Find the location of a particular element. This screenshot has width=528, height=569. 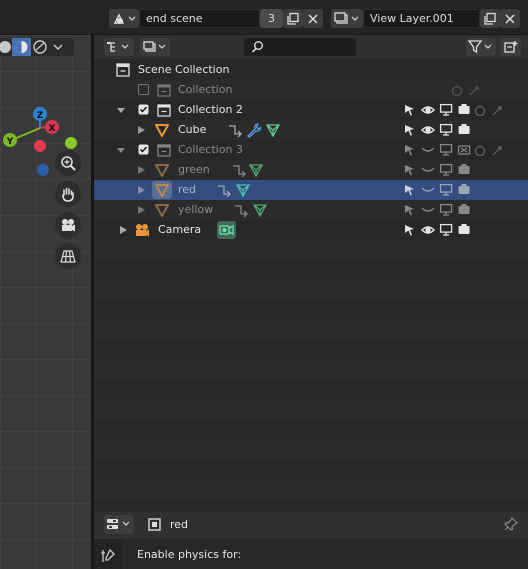

zoom-button is located at coordinates (68, 163).